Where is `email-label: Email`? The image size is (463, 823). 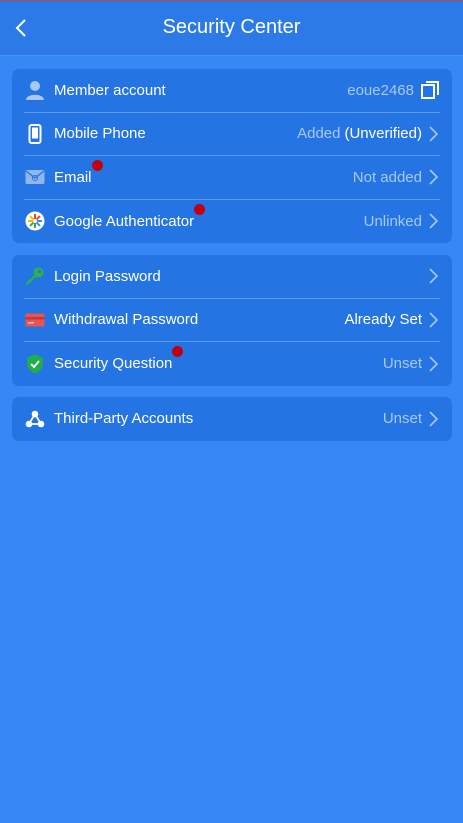 email-label: Email is located at coordinates (78, 172).